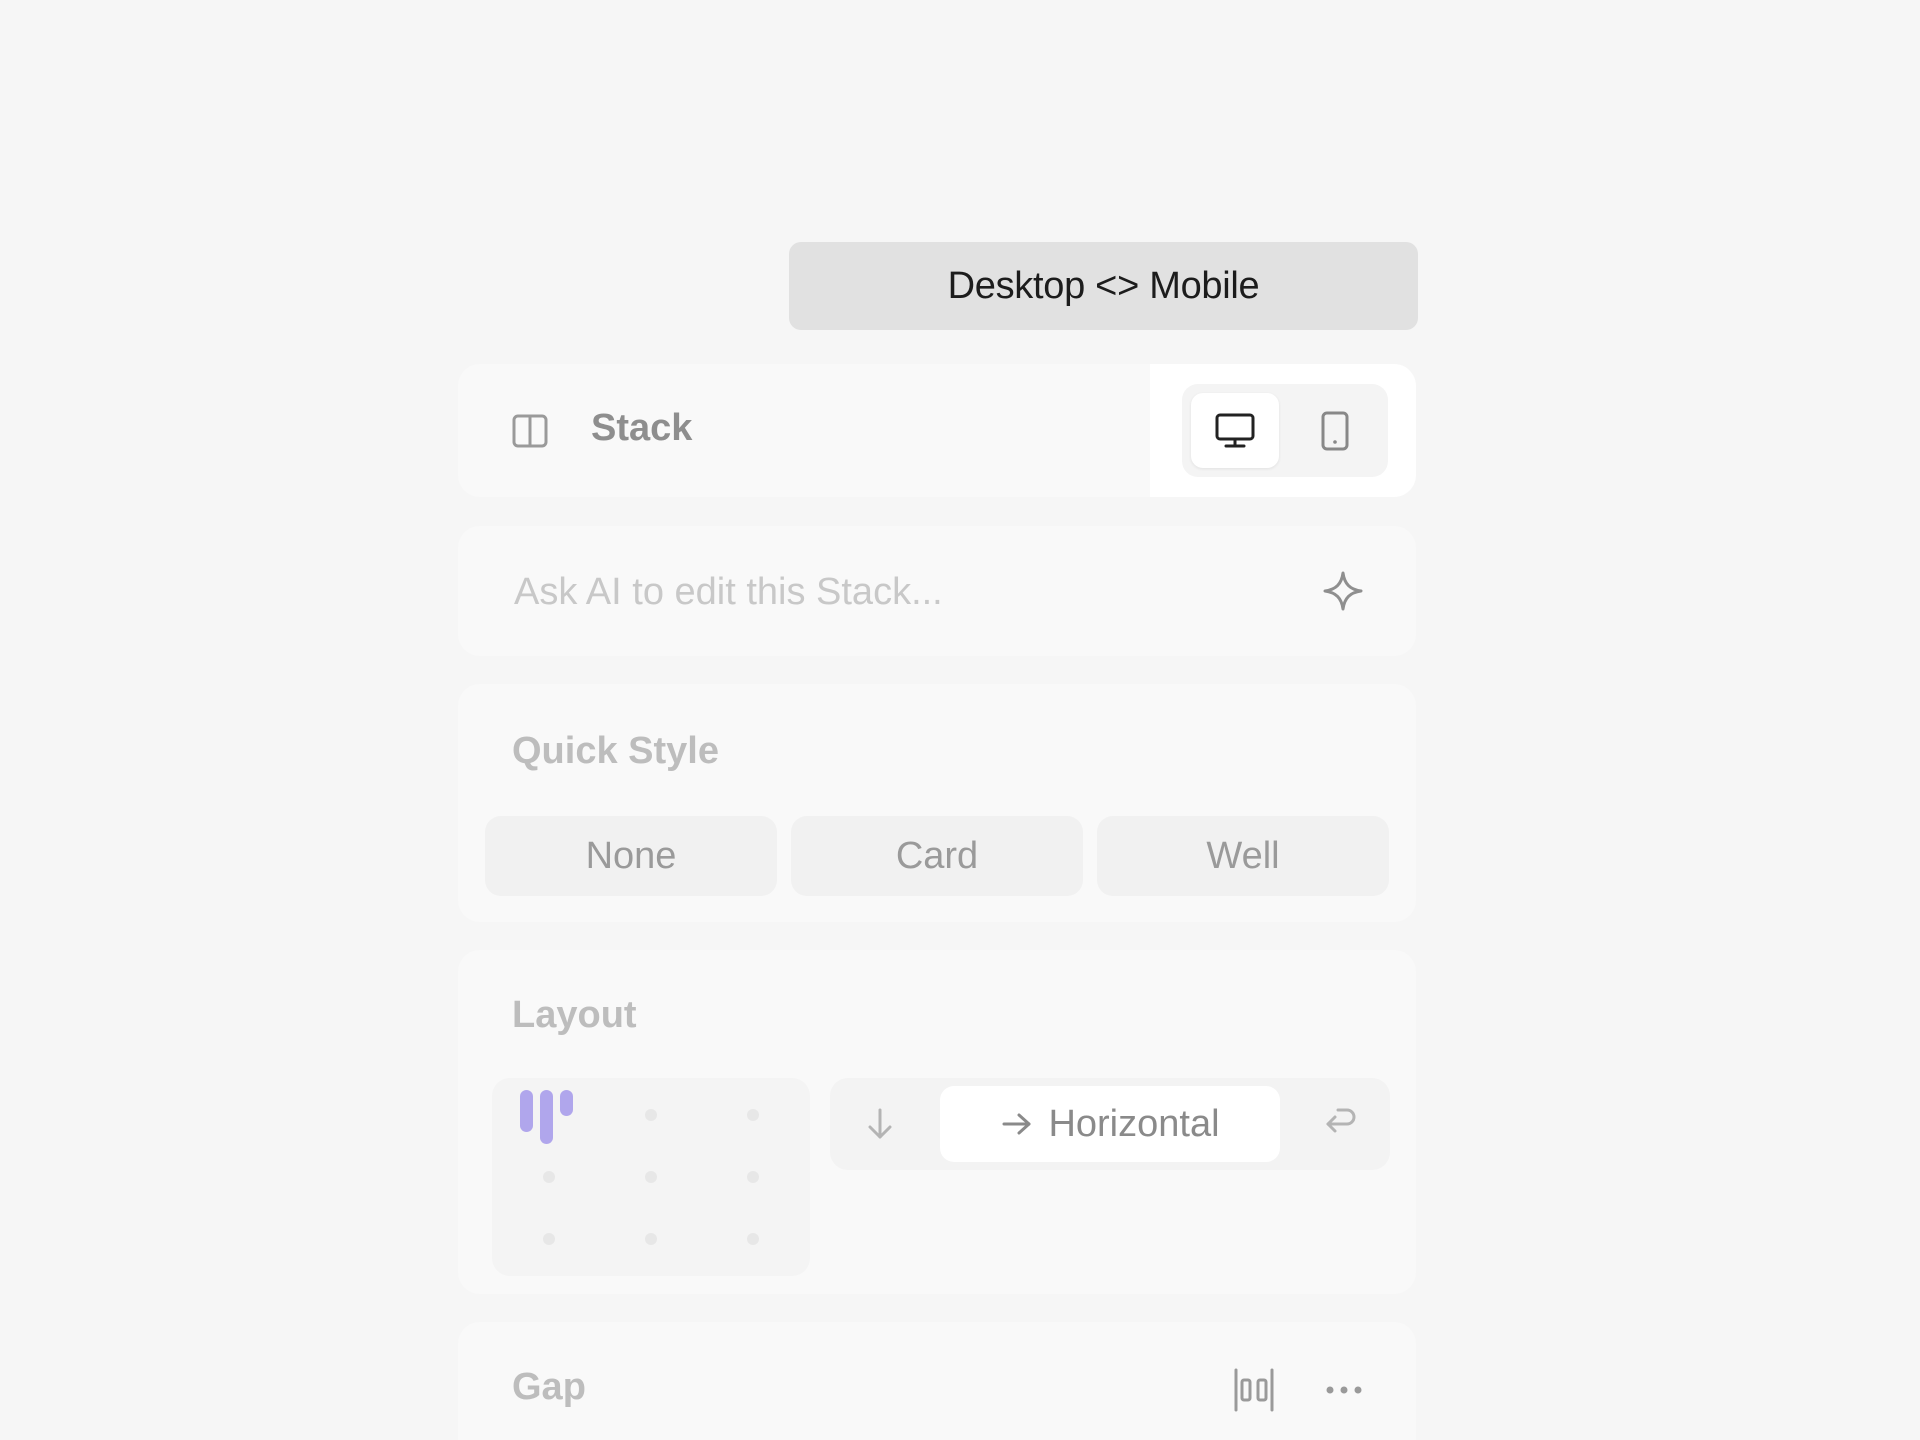  What do you see at coordinates (1344, 1390) in the screenshot?
I see `more-dots-icon` at bounding box center [1344, 1390].